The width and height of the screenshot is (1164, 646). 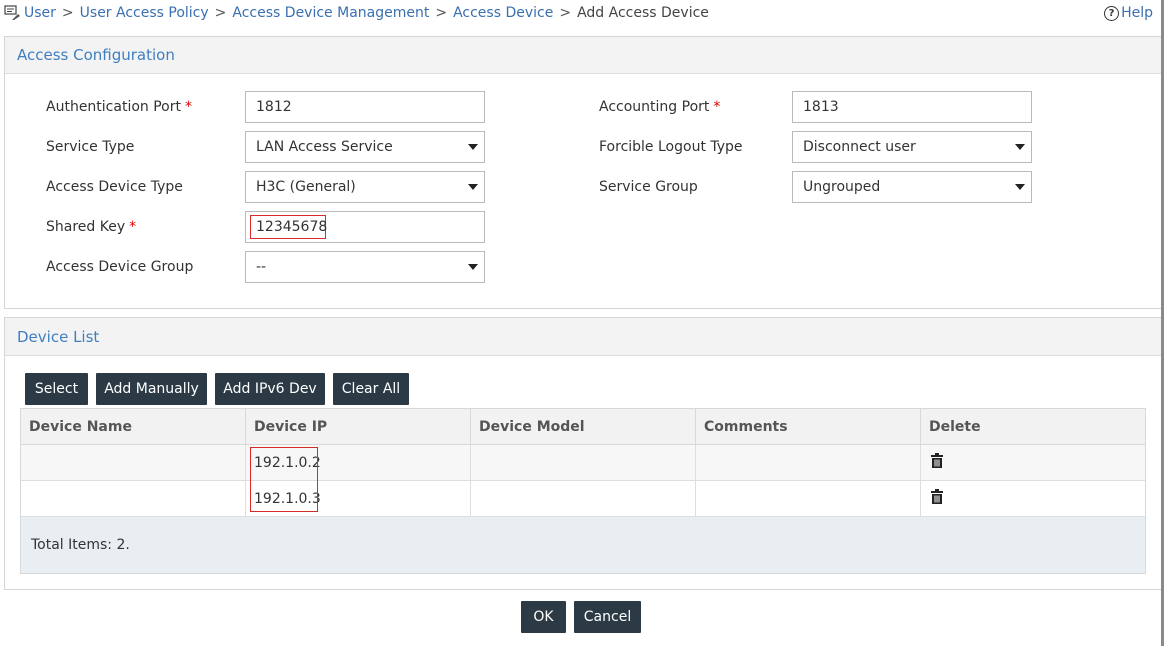 I want to click on access-device-type-select: H3C (General), so click(x=365, y=187).